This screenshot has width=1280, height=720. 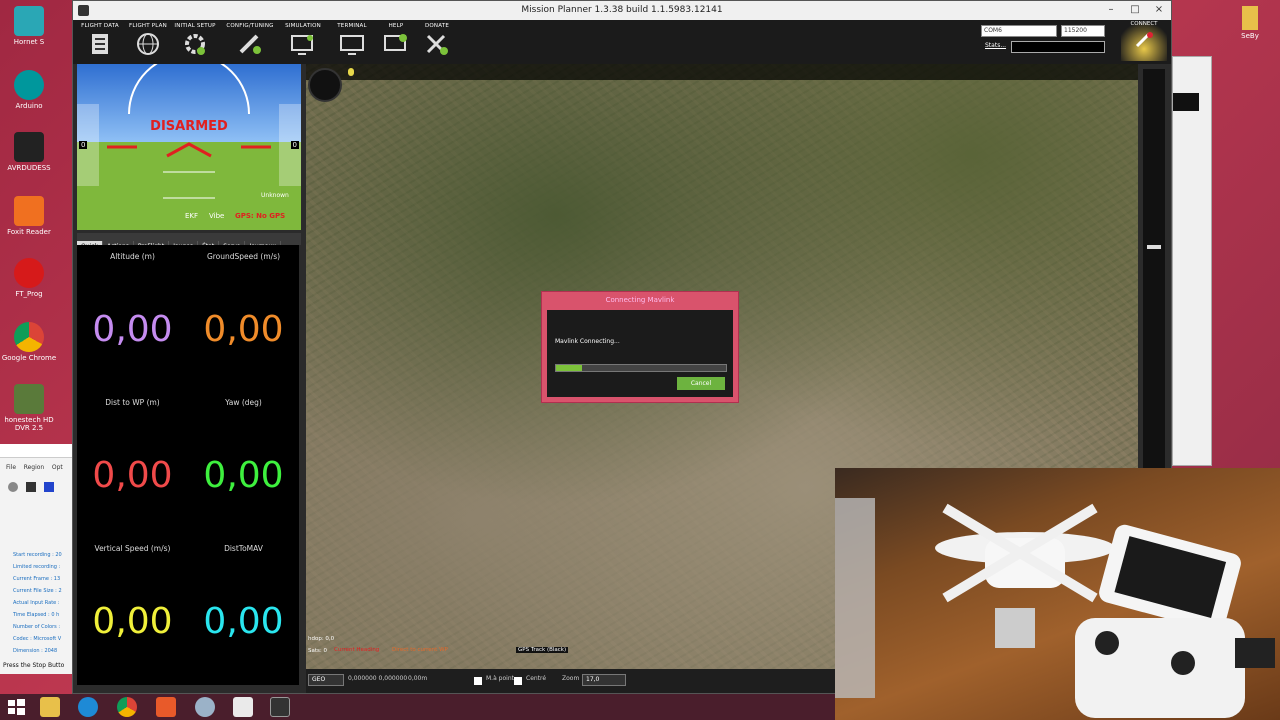 I want to click on desktop-icon-seby: SeBy, so click(x=1250, y=23).